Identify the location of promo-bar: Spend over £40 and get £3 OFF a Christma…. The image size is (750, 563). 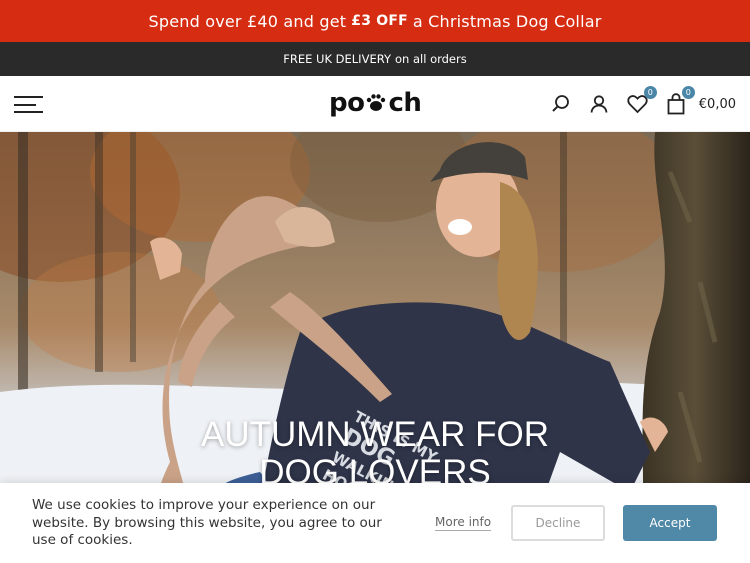
(375, 21).